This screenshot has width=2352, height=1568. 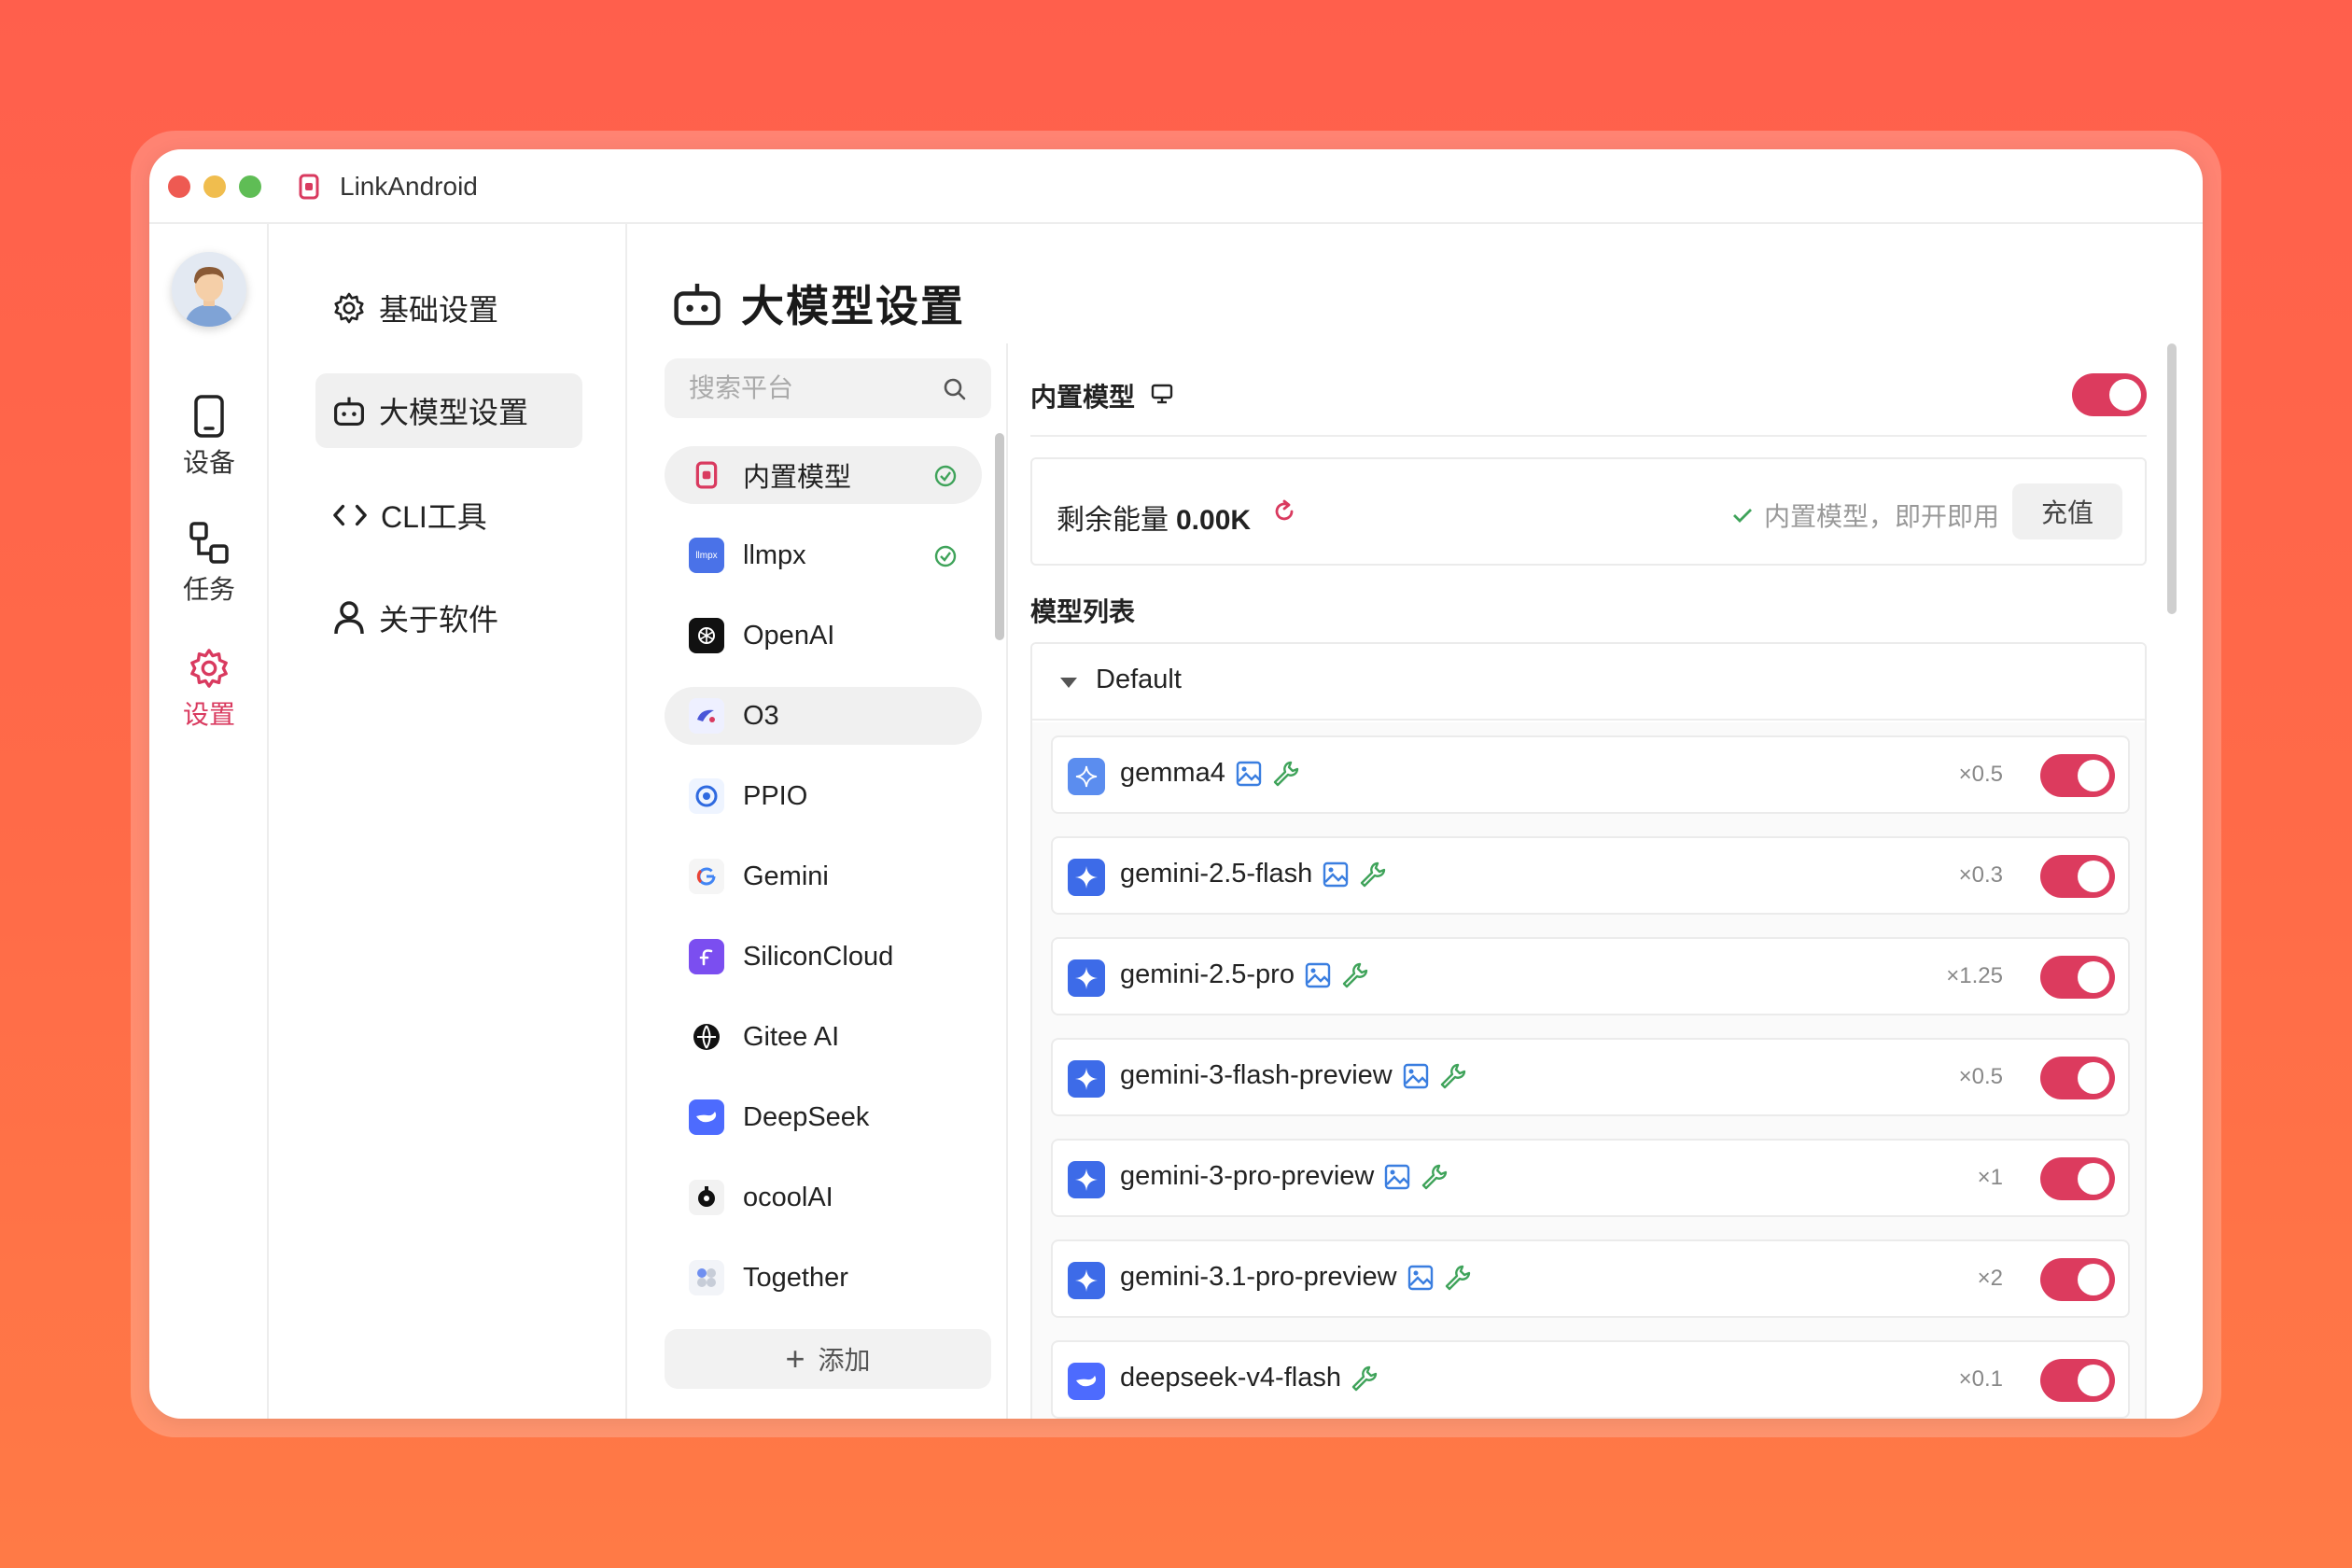 I want to click on menu-item-cli-tools: CLI工具, so click(x=448, y=515).